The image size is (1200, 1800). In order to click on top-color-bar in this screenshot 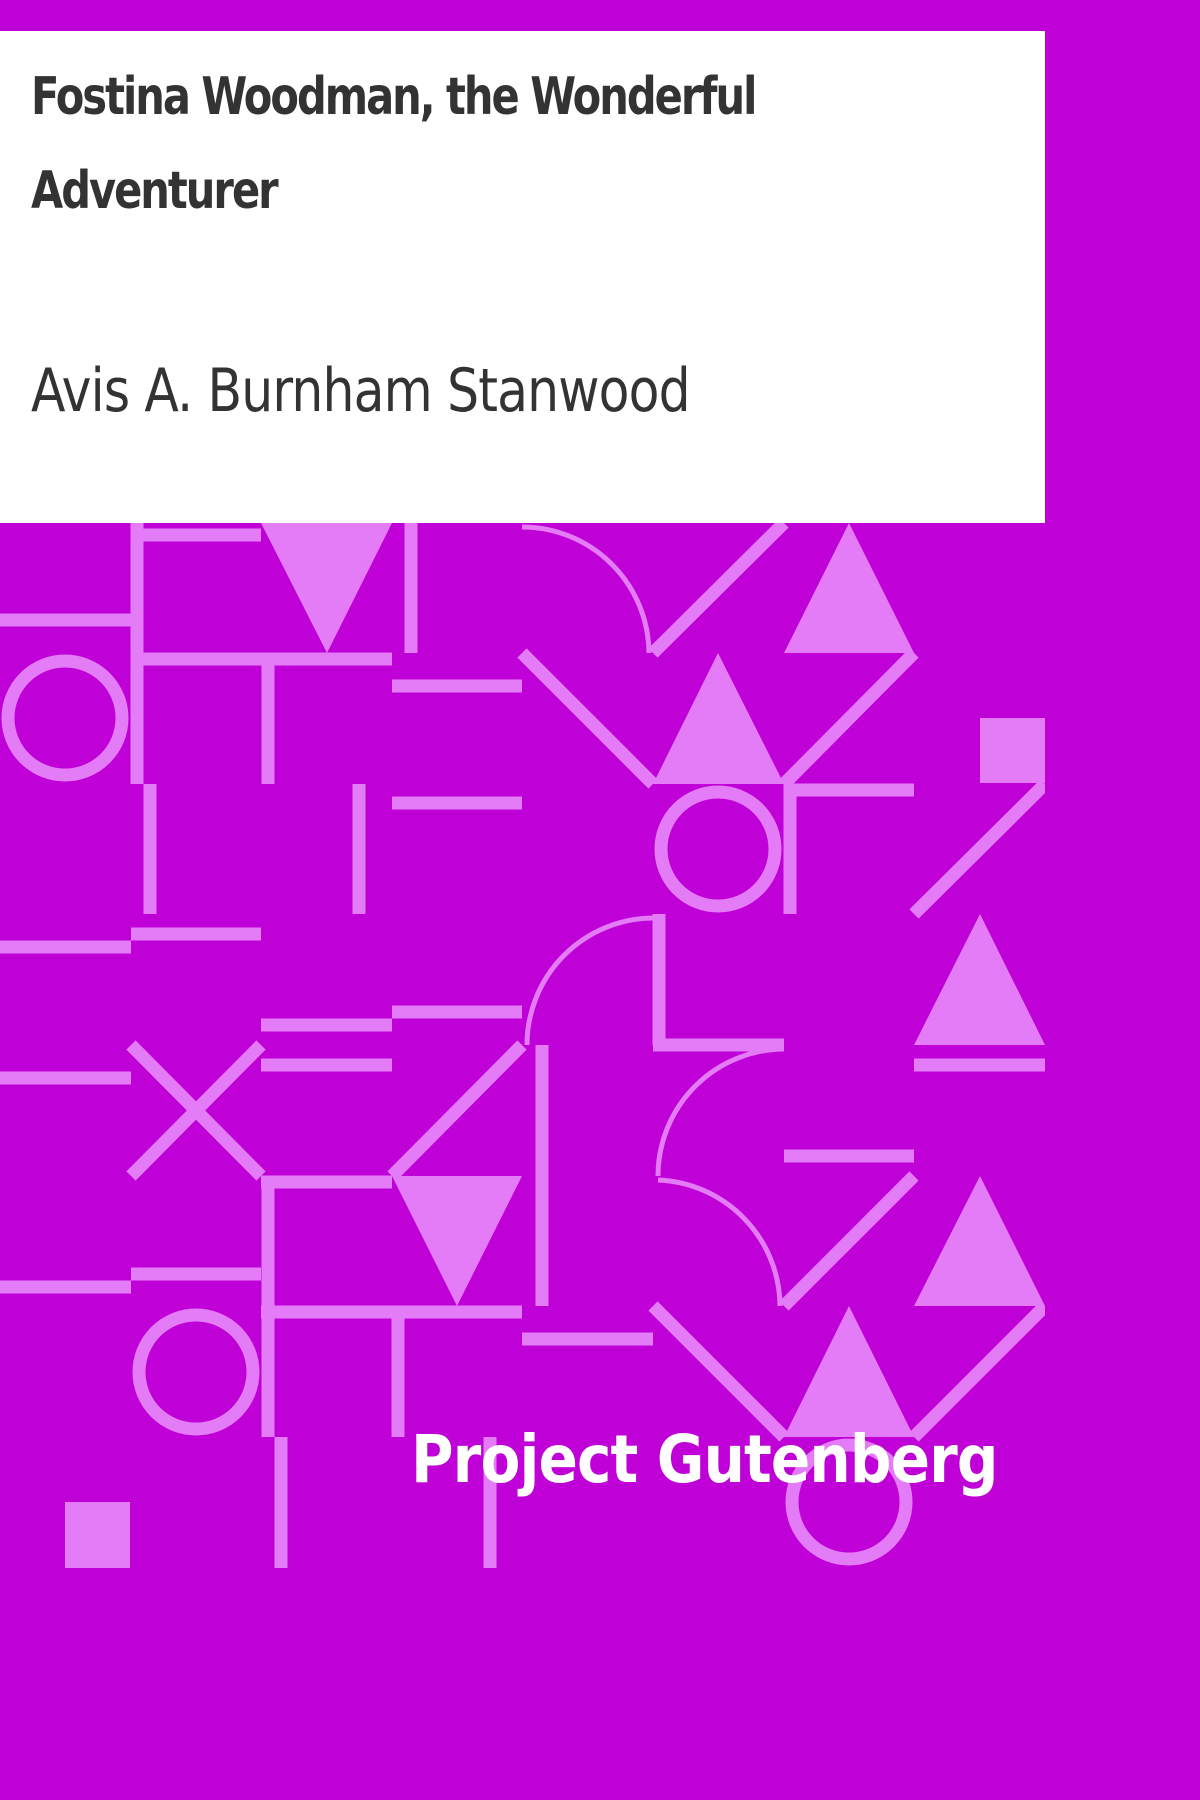, I will do `click(522, 15)`.